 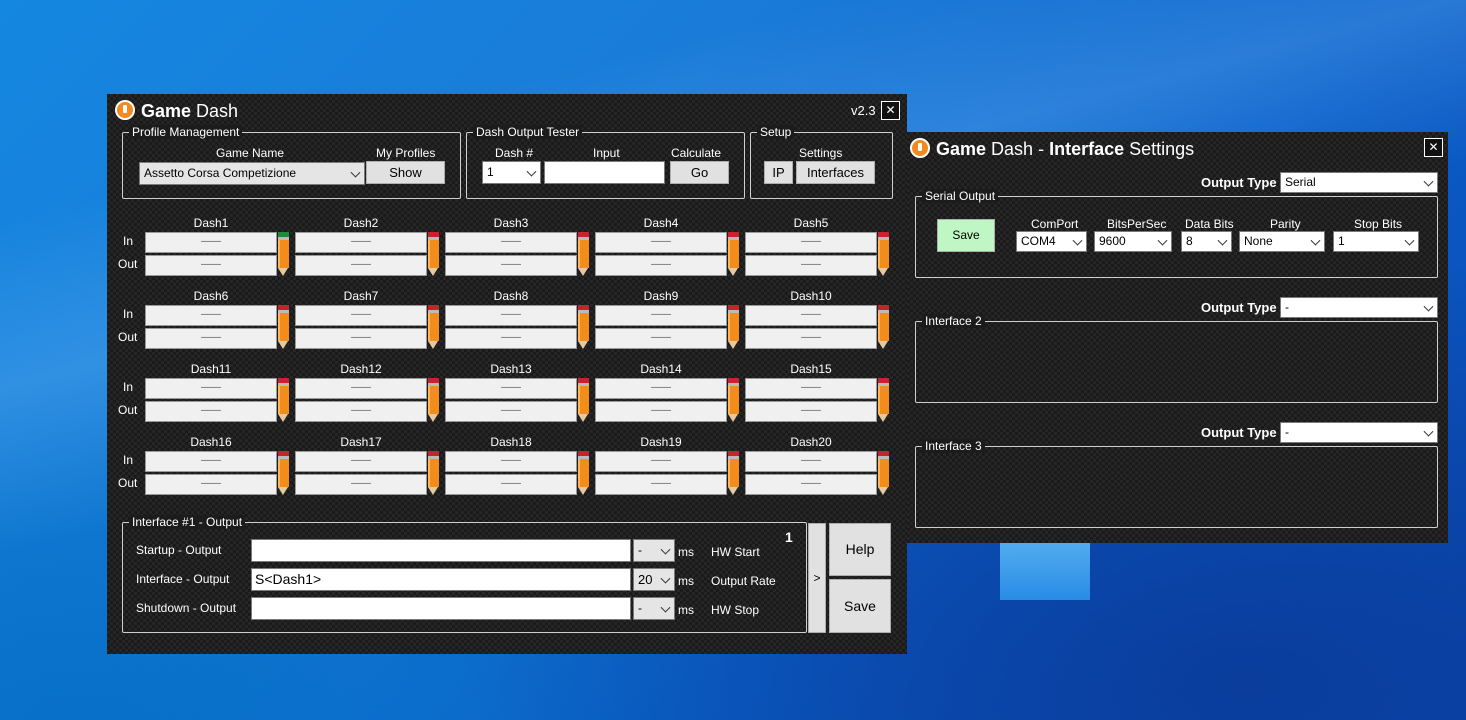 What do you see at coordinates (1359, 432) in the screenshot?
I see `output-type-select-3: -` at bounding box center [1359, 432].